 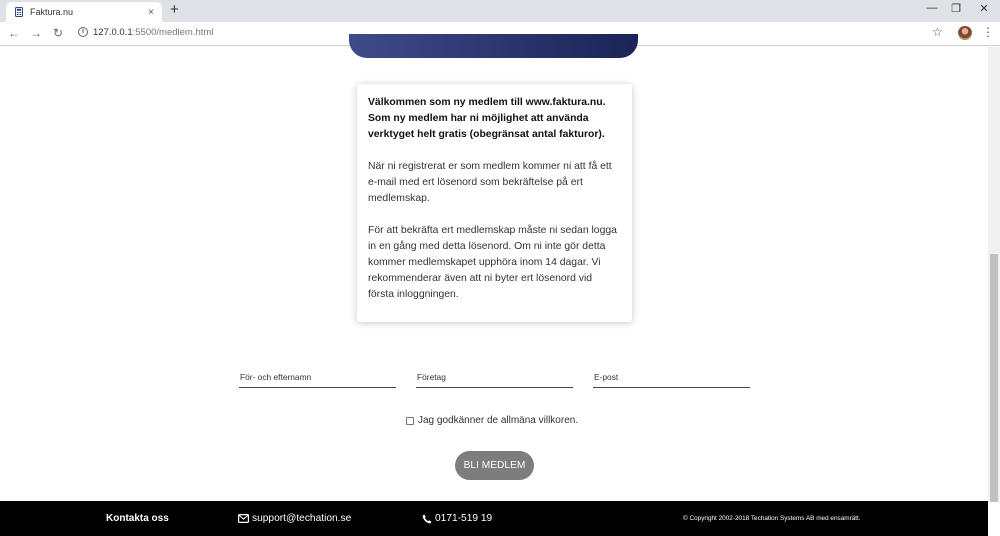 I want to click on reload-button: ↻, so click(x=58, y=33).